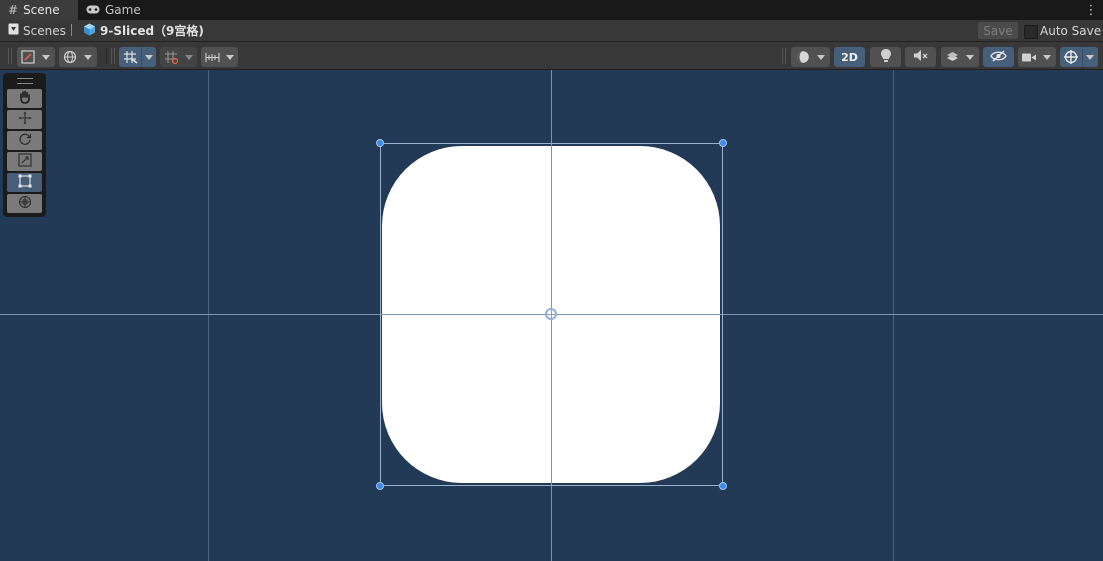  I want to click on tab-game: Game, so click(118, 10).